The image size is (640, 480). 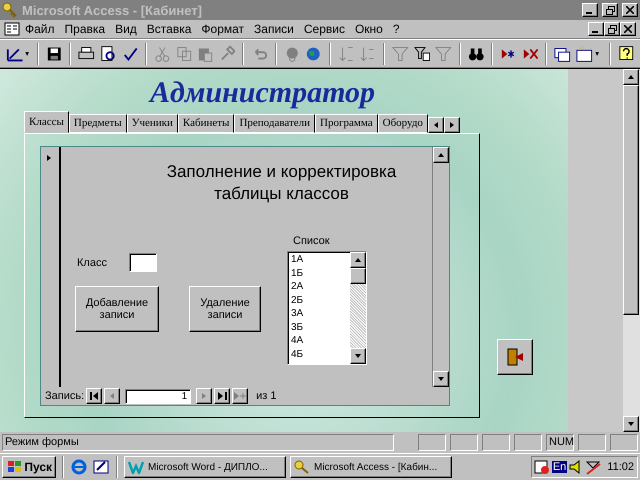 What do you see at coordinates (319, 273) in the screenshot?
I see `list-item: 1Б` at bounding box center [319, 273].